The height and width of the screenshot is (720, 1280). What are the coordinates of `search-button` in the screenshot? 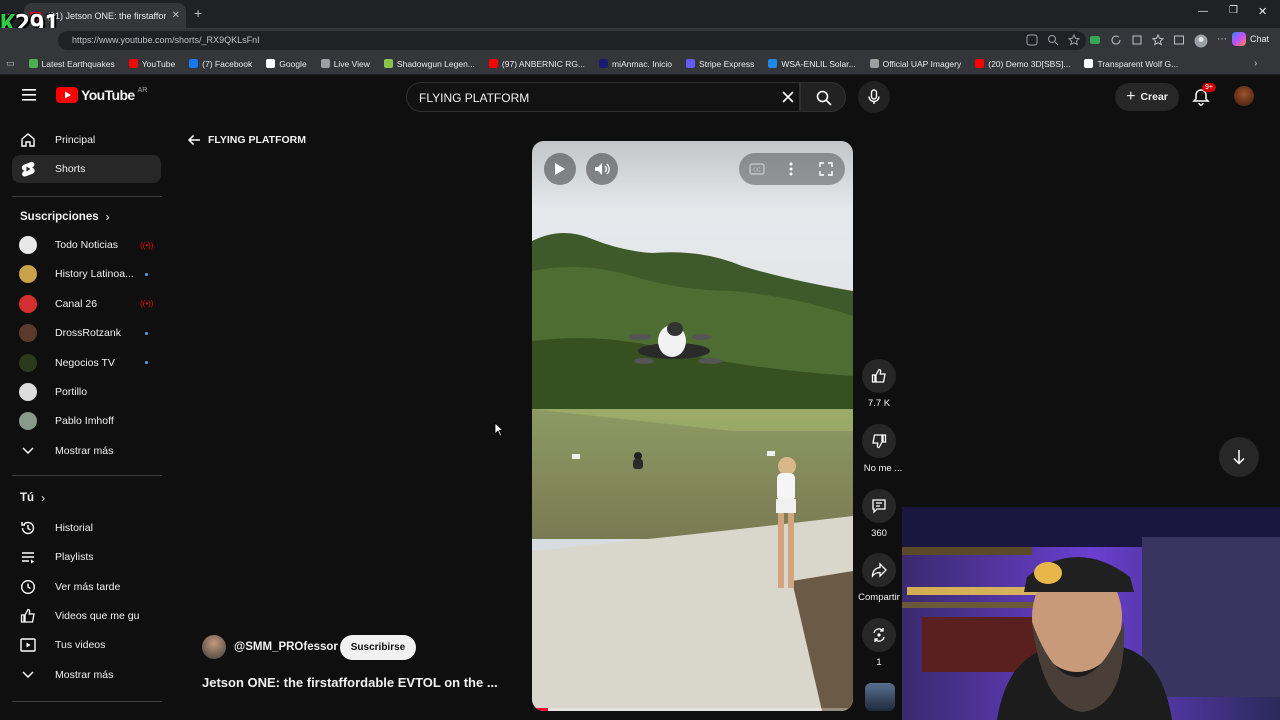 It's located at (823, 97).